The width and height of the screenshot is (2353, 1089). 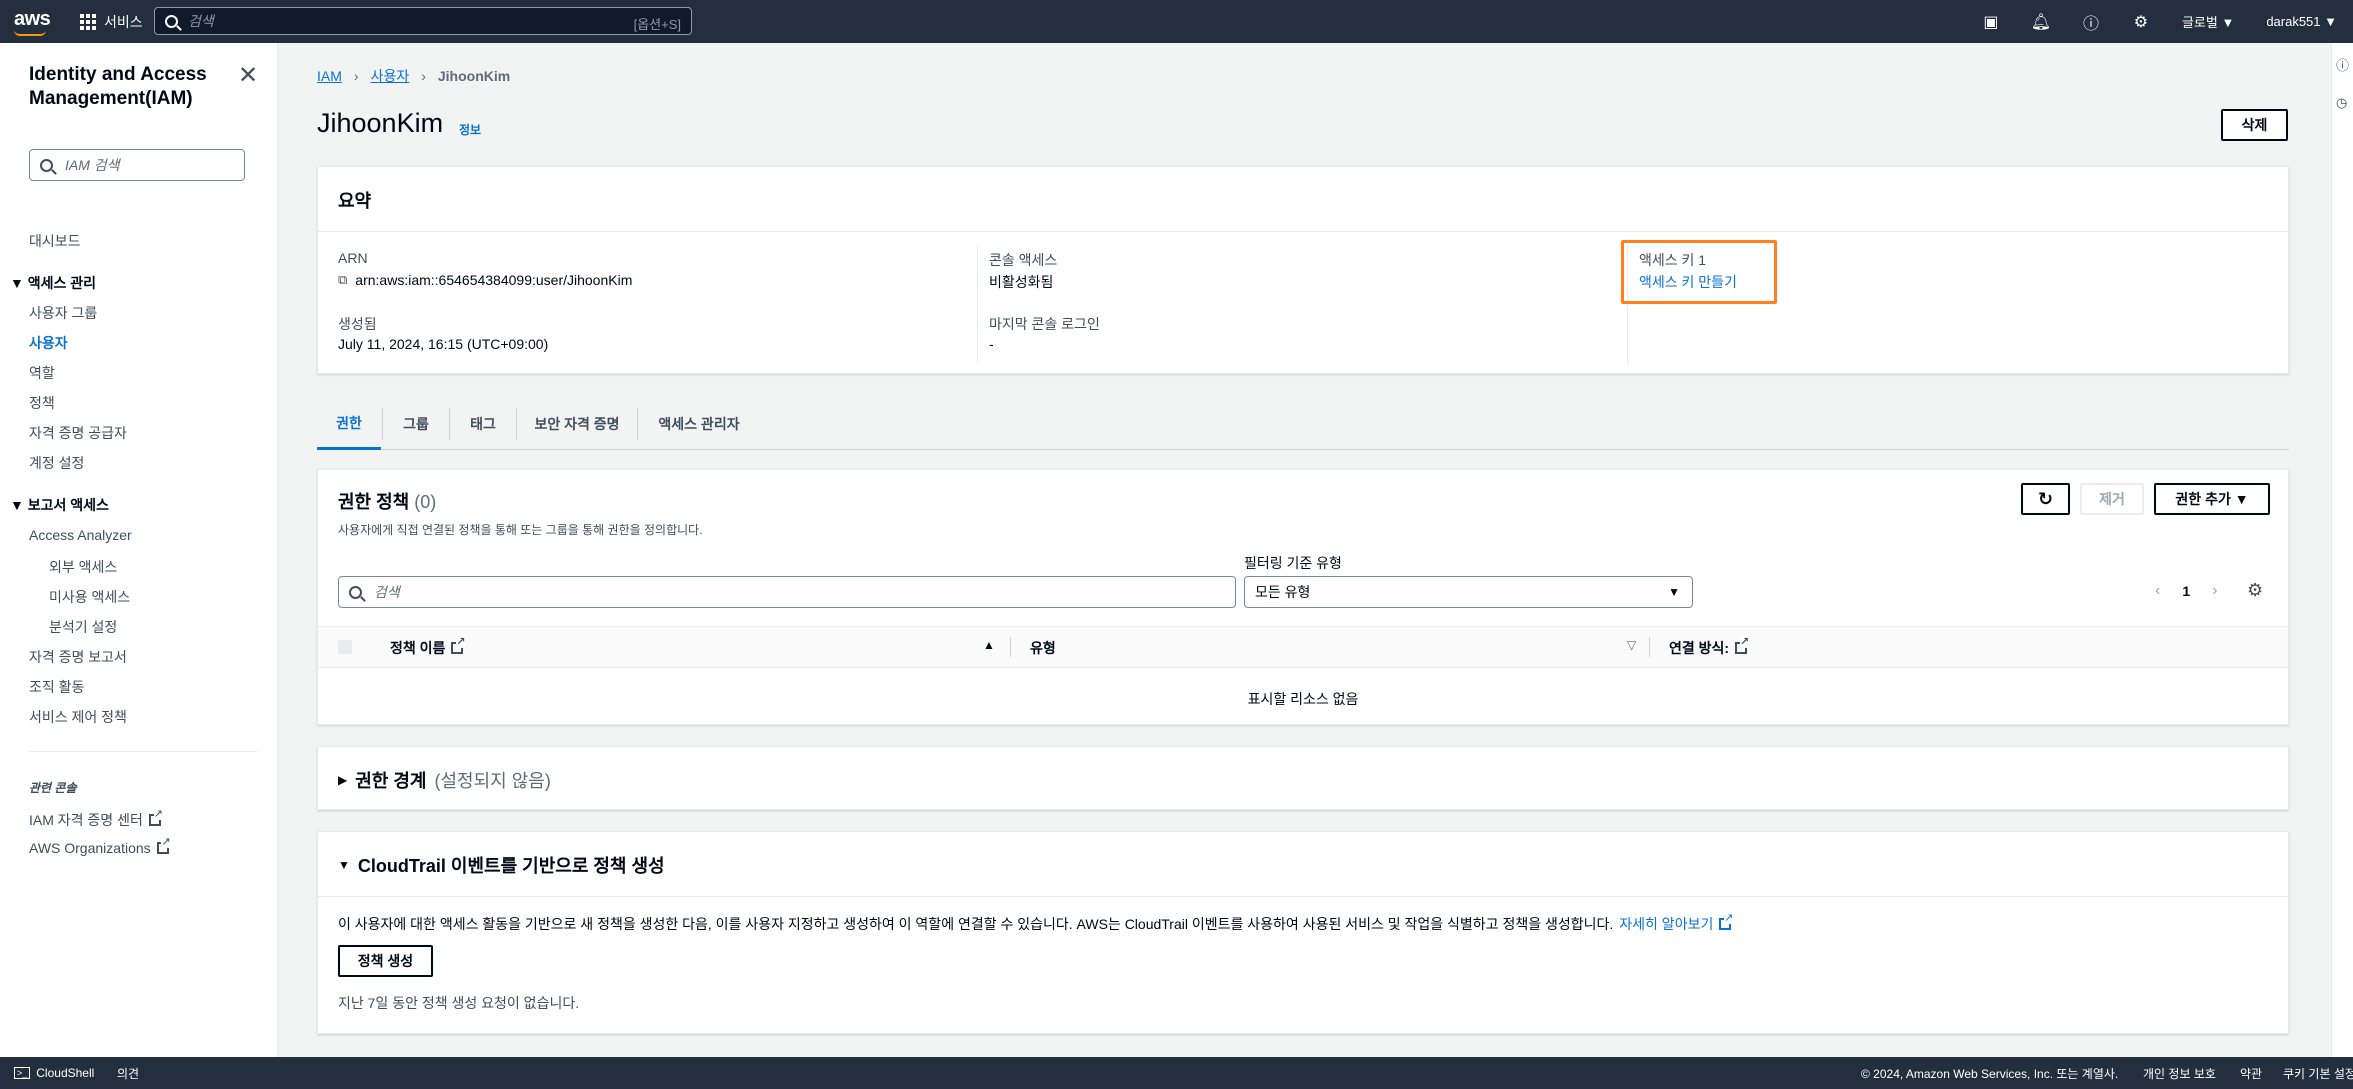 I want to click on tab-tags: 태그, so click(x=483, y=424).